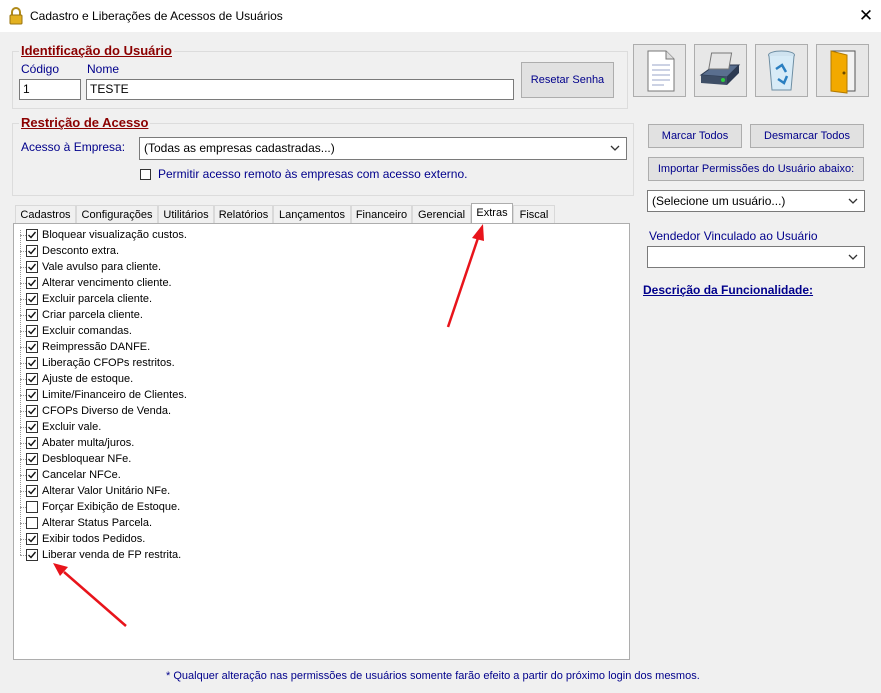 The height and width of the screenshot is (693, 881). Describe the element at coordinates (90, 595) in the screenshot. I see `arrow-to-last-permission` at that location.